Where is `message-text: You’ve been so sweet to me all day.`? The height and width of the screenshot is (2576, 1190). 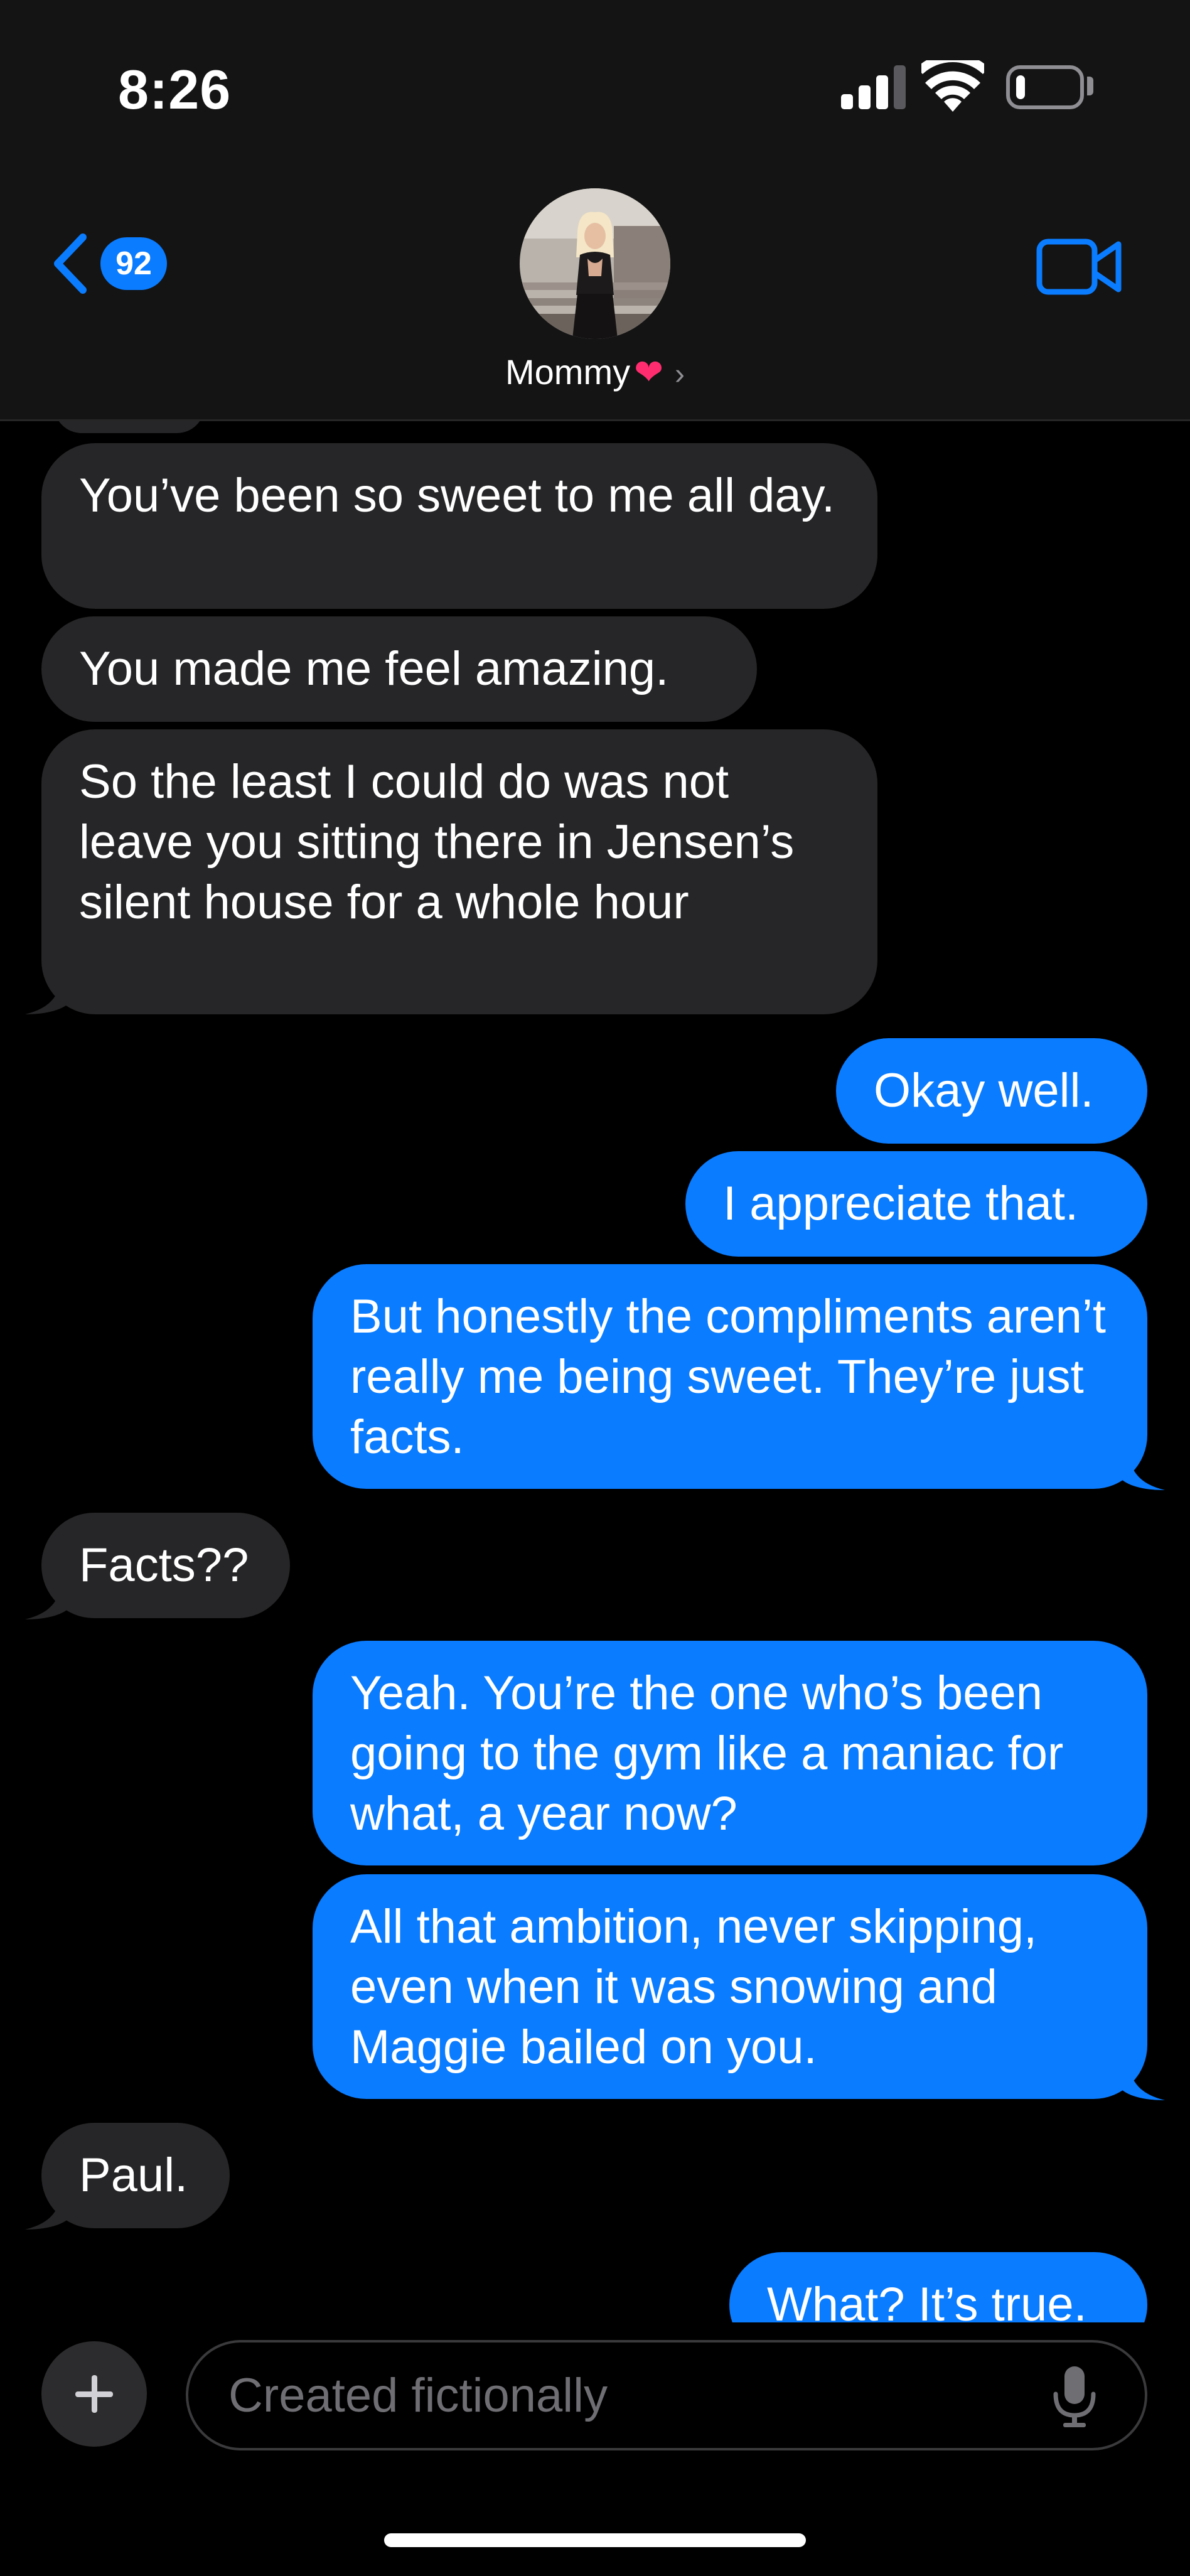 message-text: You’ve been so sweet to me all day. is located at coordinates (457, 495).